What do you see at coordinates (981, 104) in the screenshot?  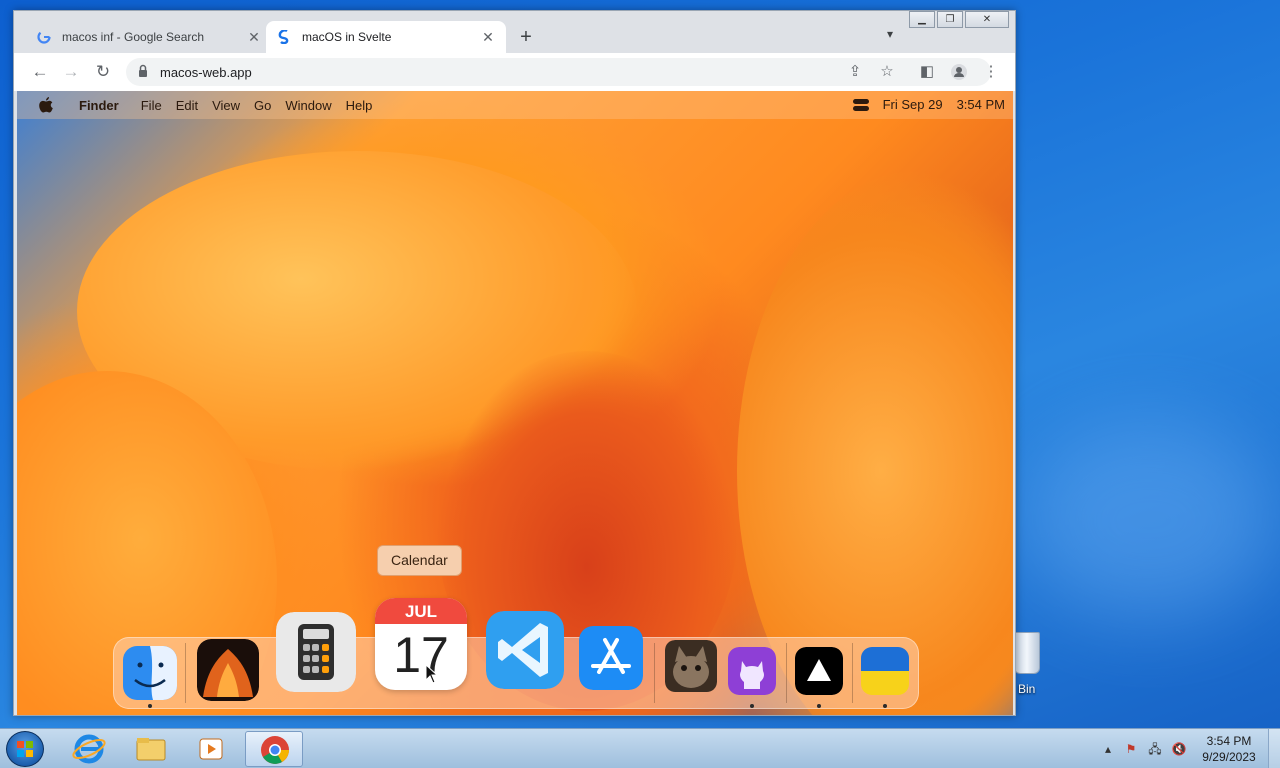 I see `menu-time: 3:54 PM` at bounding box center [981, 104].